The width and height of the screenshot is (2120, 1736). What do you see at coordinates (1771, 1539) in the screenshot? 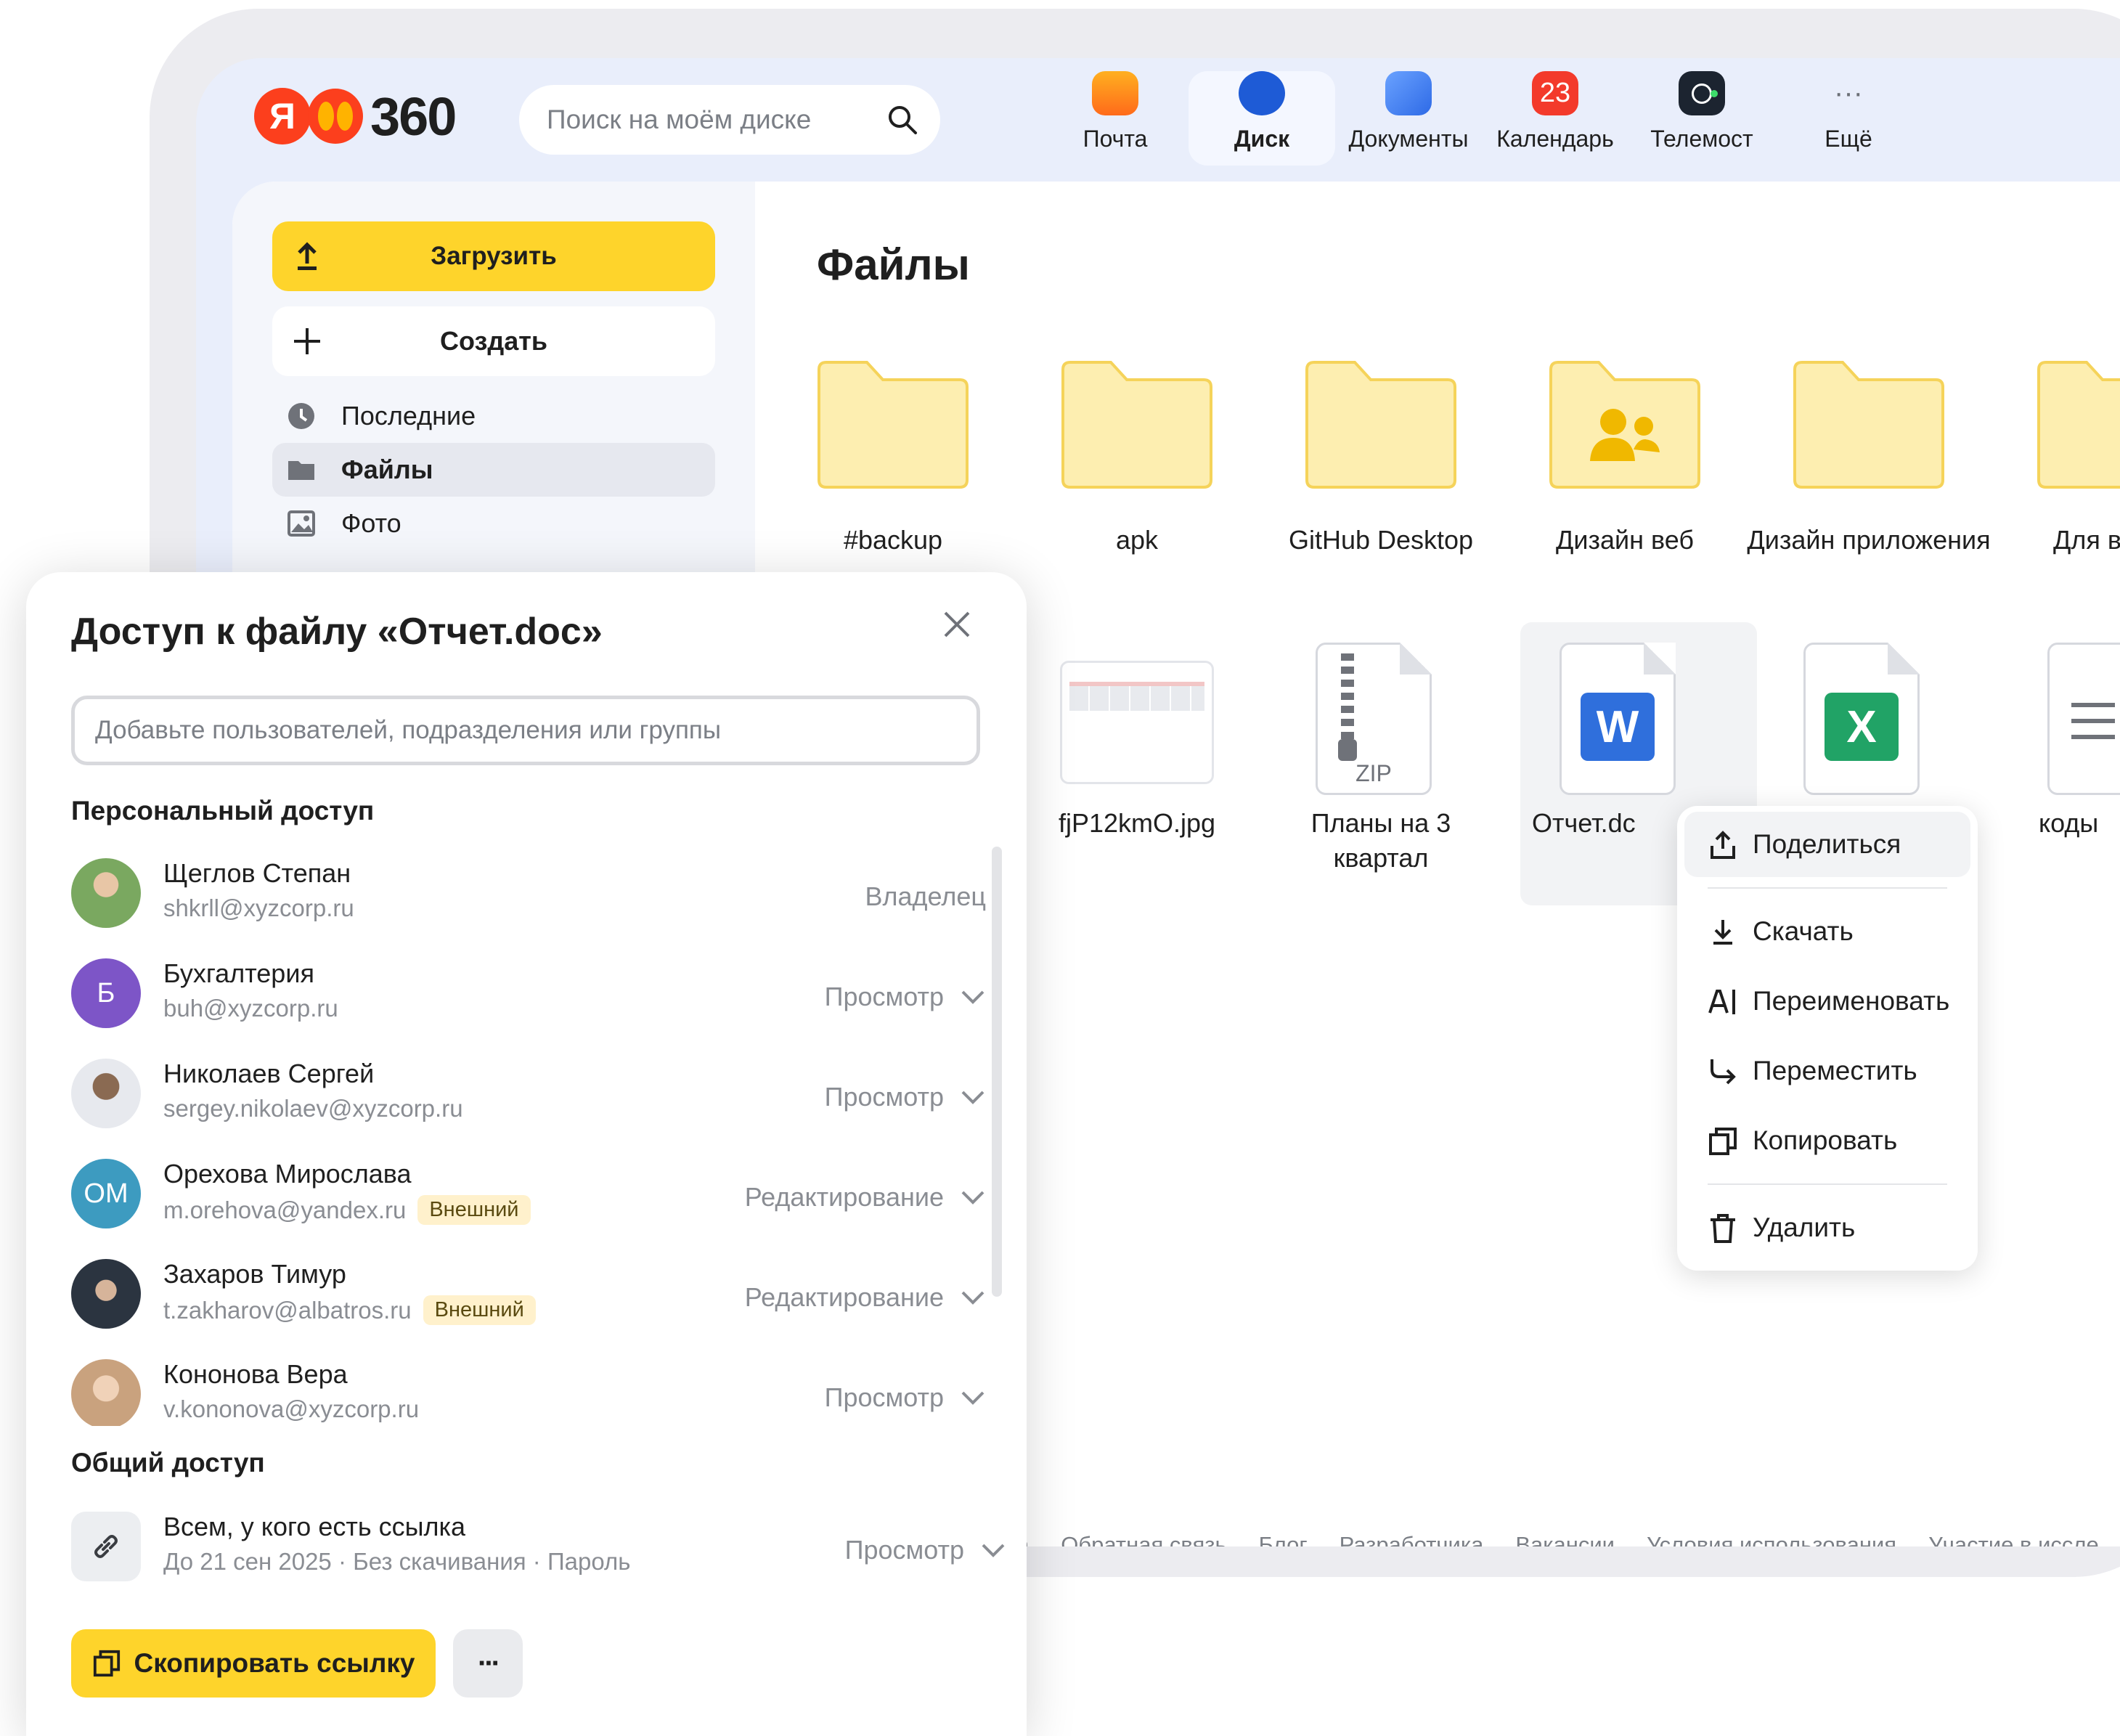
I see `footer-link: Условия использования` at bounding box center [1771, 1539].